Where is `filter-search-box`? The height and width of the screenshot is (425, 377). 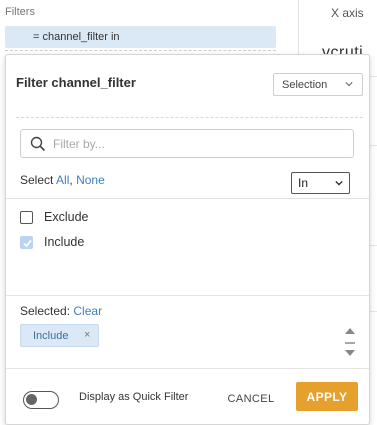 filter-search-box is located at coordinates (187, 143).